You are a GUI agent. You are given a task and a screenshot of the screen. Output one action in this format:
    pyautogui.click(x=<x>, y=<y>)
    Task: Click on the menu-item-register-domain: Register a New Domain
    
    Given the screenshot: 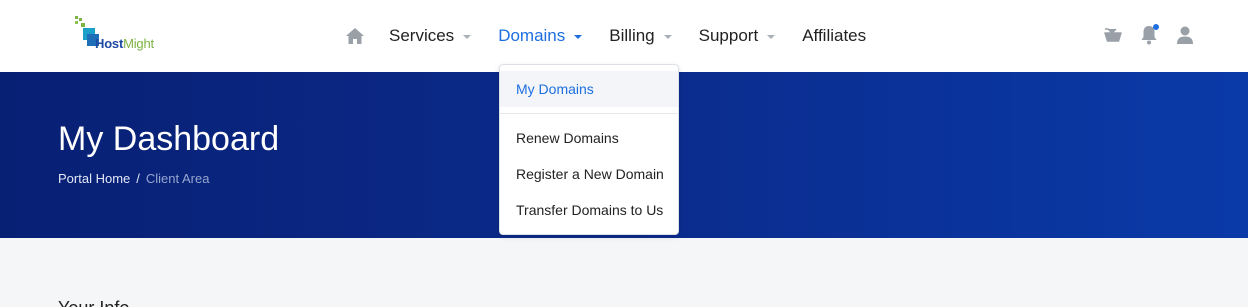 What is the action you would take?
    pyautogui.click(x=589, y=174)
    